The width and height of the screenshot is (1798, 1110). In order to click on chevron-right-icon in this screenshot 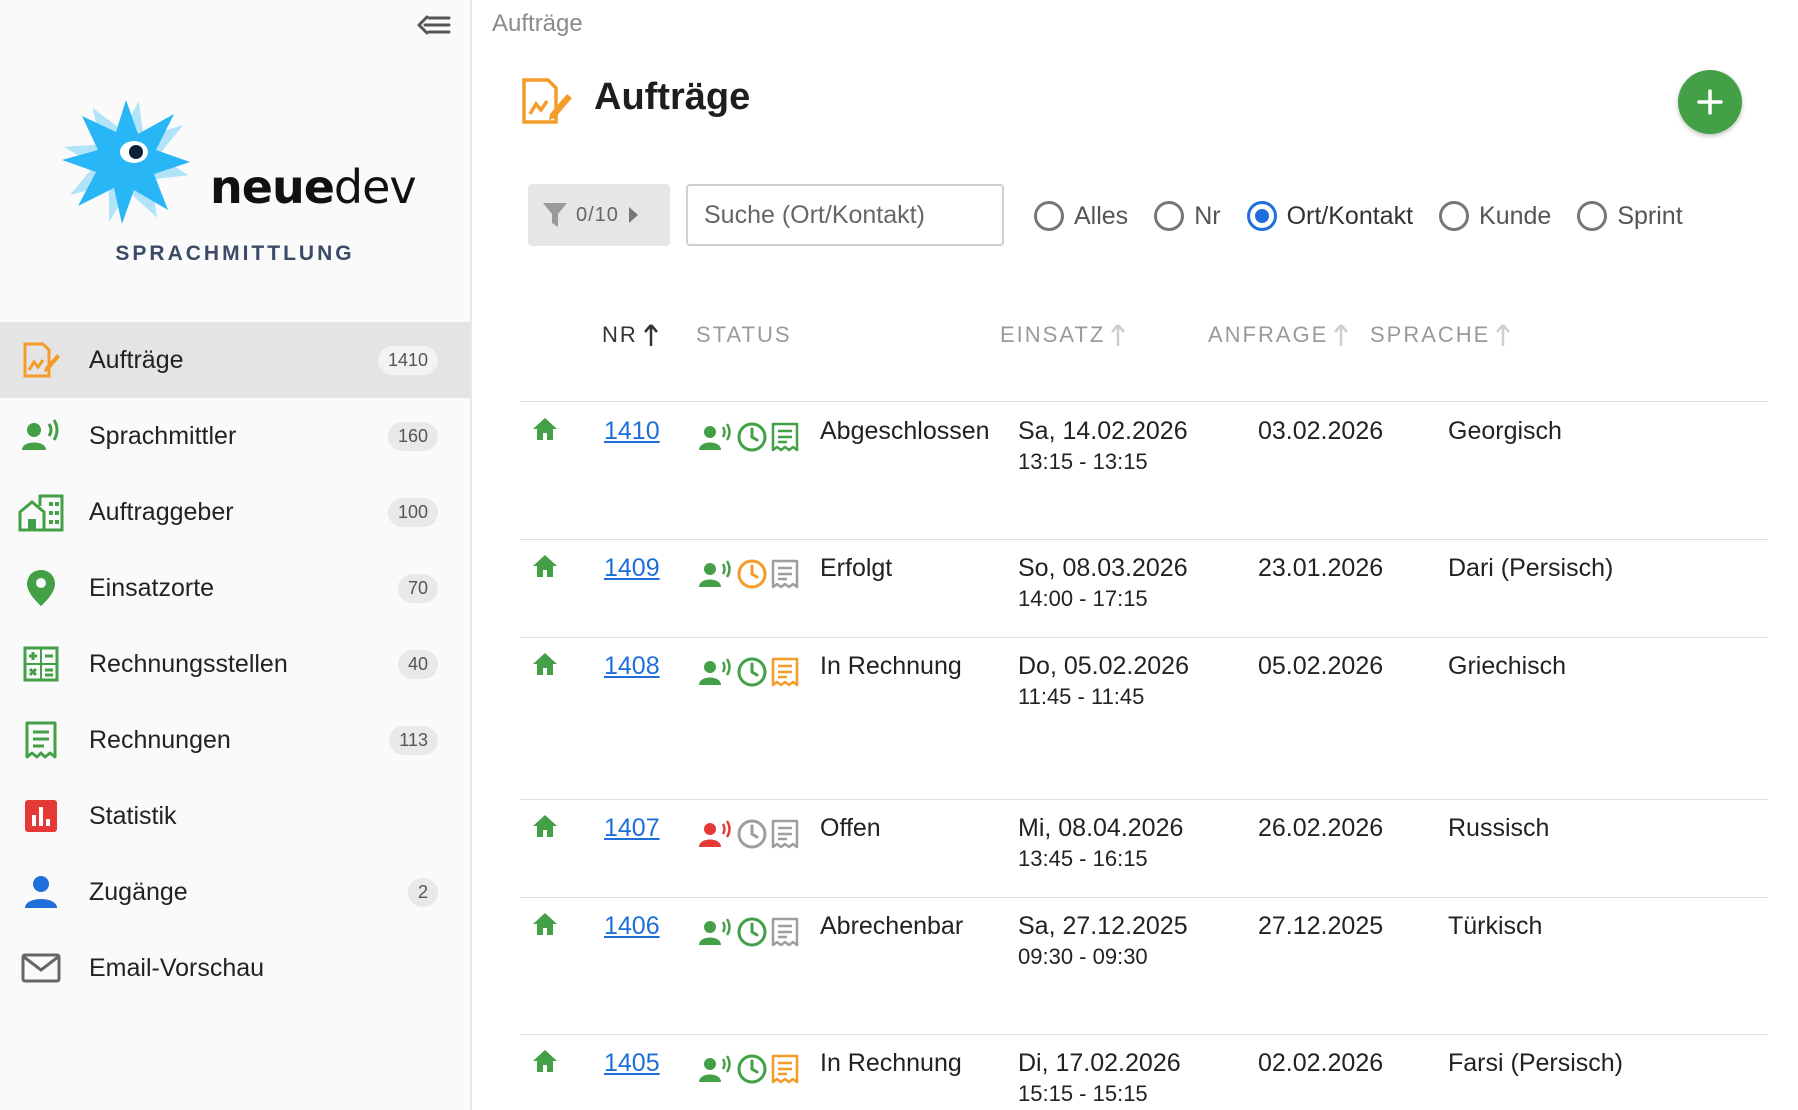, I will do `click(633, 215)`.